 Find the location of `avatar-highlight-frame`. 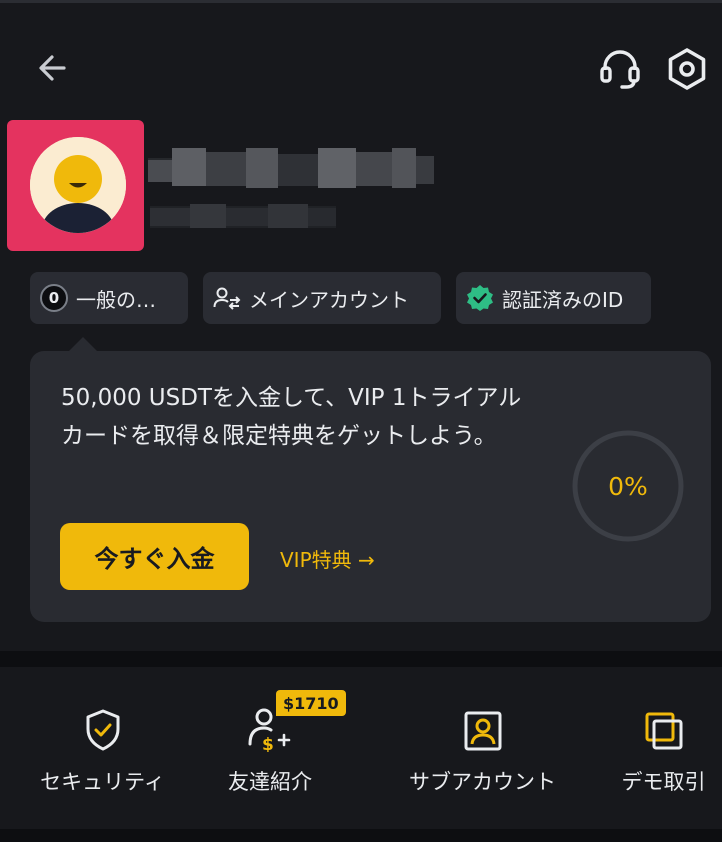

avatar-highlight-frame is located at coordinates (75, 185).